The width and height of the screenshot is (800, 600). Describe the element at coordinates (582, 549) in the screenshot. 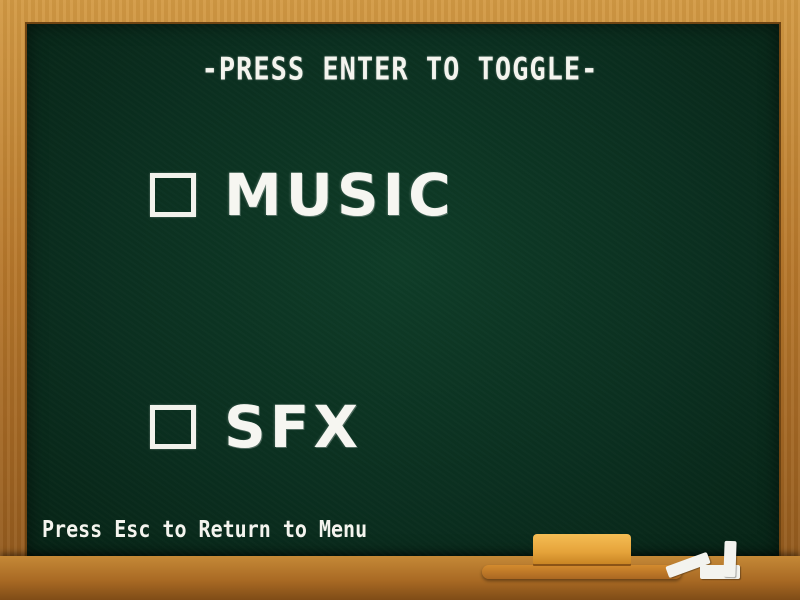

I see `eraser-icon` at that location.